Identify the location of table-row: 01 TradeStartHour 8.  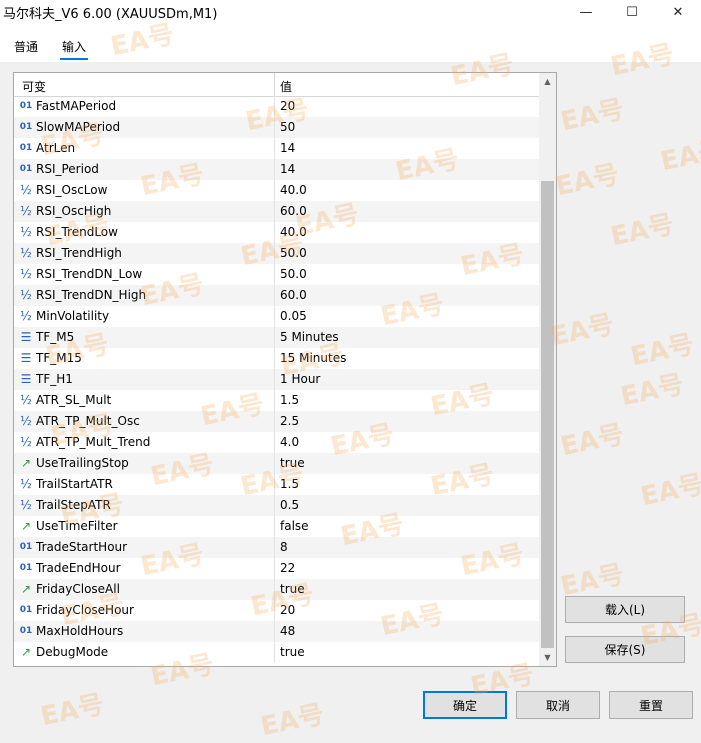
(276, 547).